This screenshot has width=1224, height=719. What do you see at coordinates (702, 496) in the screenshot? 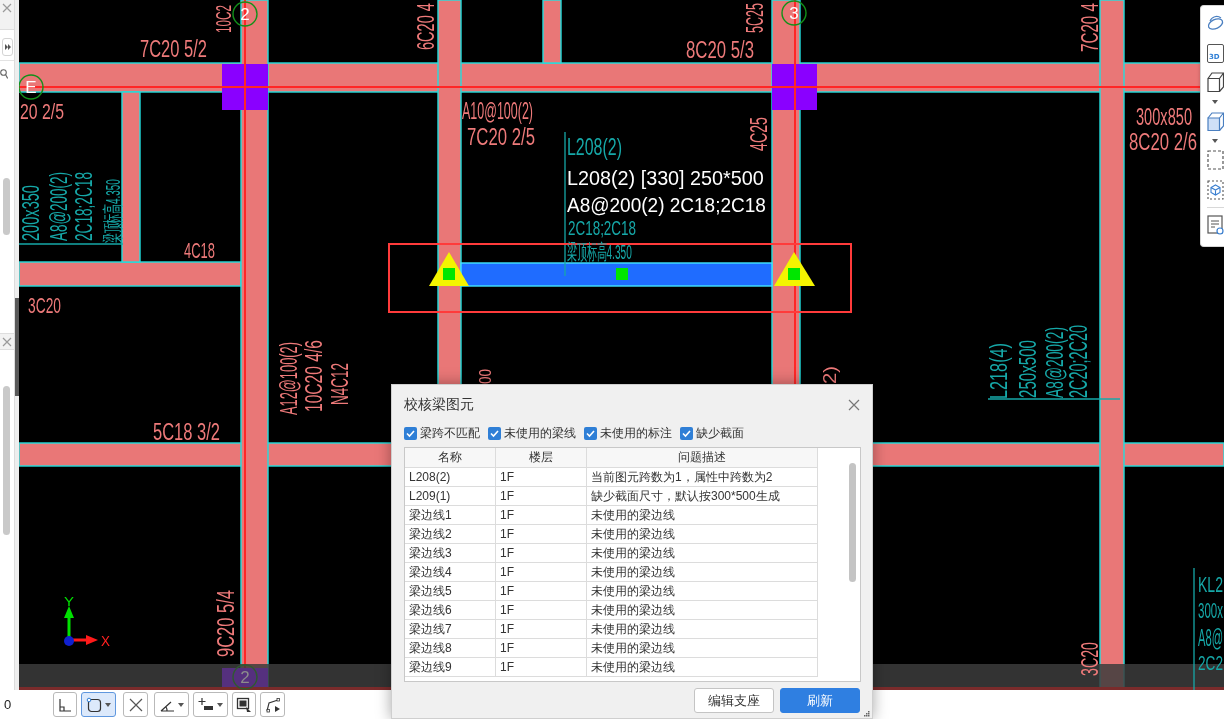
I see `table-cell: 缺少截面尺寸，默认按300*500生成` at bounding box center [702, 496].